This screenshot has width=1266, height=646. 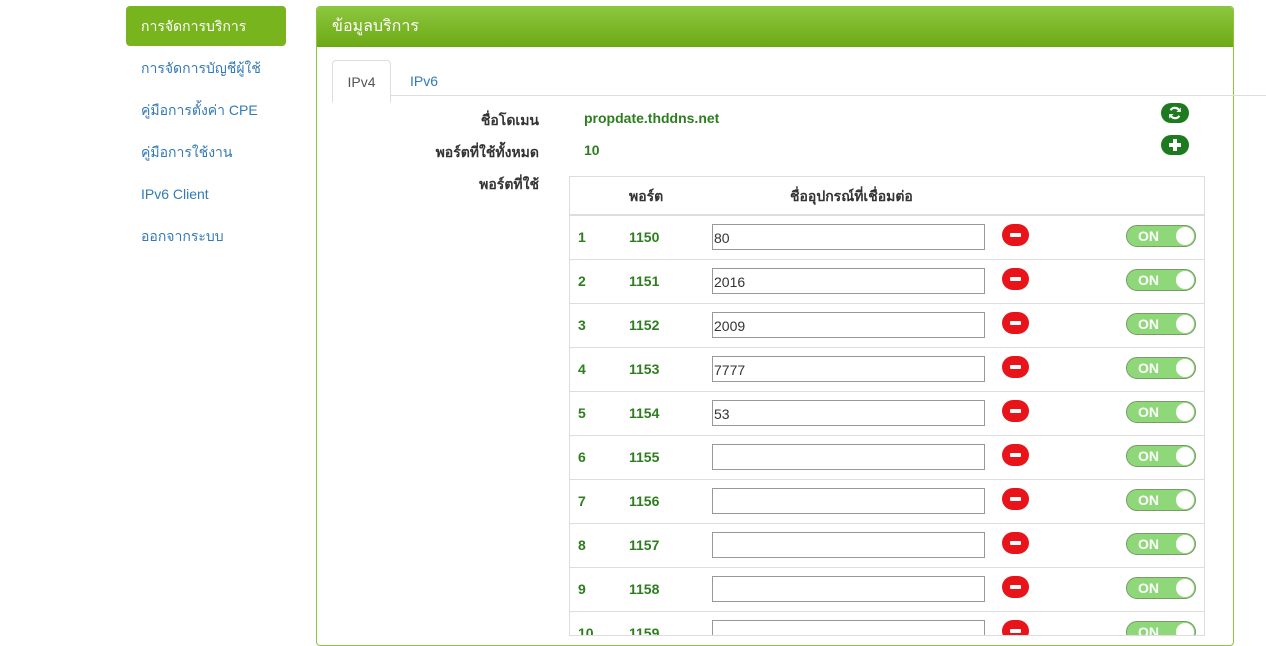 What do you see at coordinates (644, 369) in the screenshot?
I see `row-port: 1153` at bounding box center [644, 369].